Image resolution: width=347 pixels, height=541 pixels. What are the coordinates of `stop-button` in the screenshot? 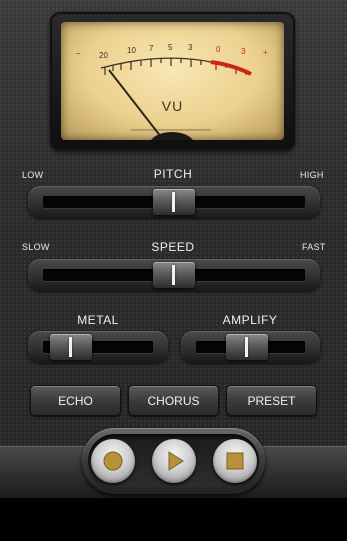 It's located at (235, 461).